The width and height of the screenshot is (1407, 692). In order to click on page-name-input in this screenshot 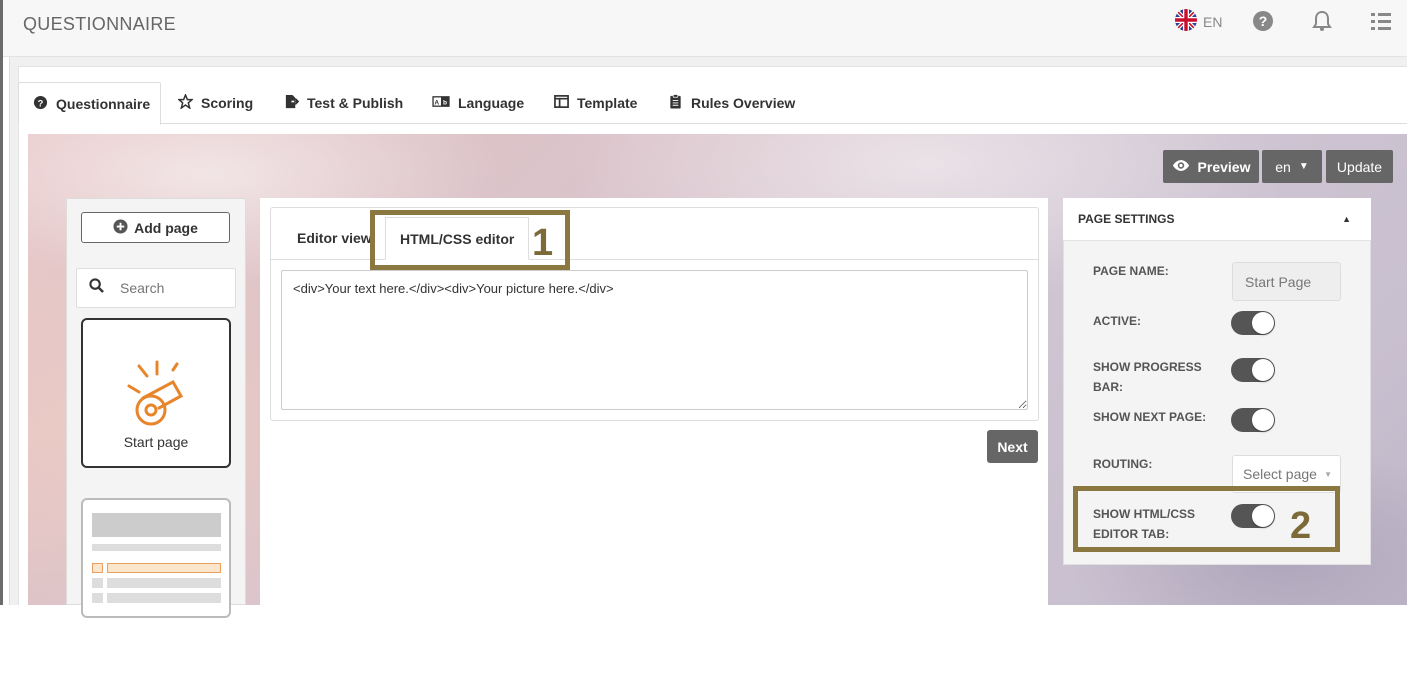, I will do `click(1286, 281)`.